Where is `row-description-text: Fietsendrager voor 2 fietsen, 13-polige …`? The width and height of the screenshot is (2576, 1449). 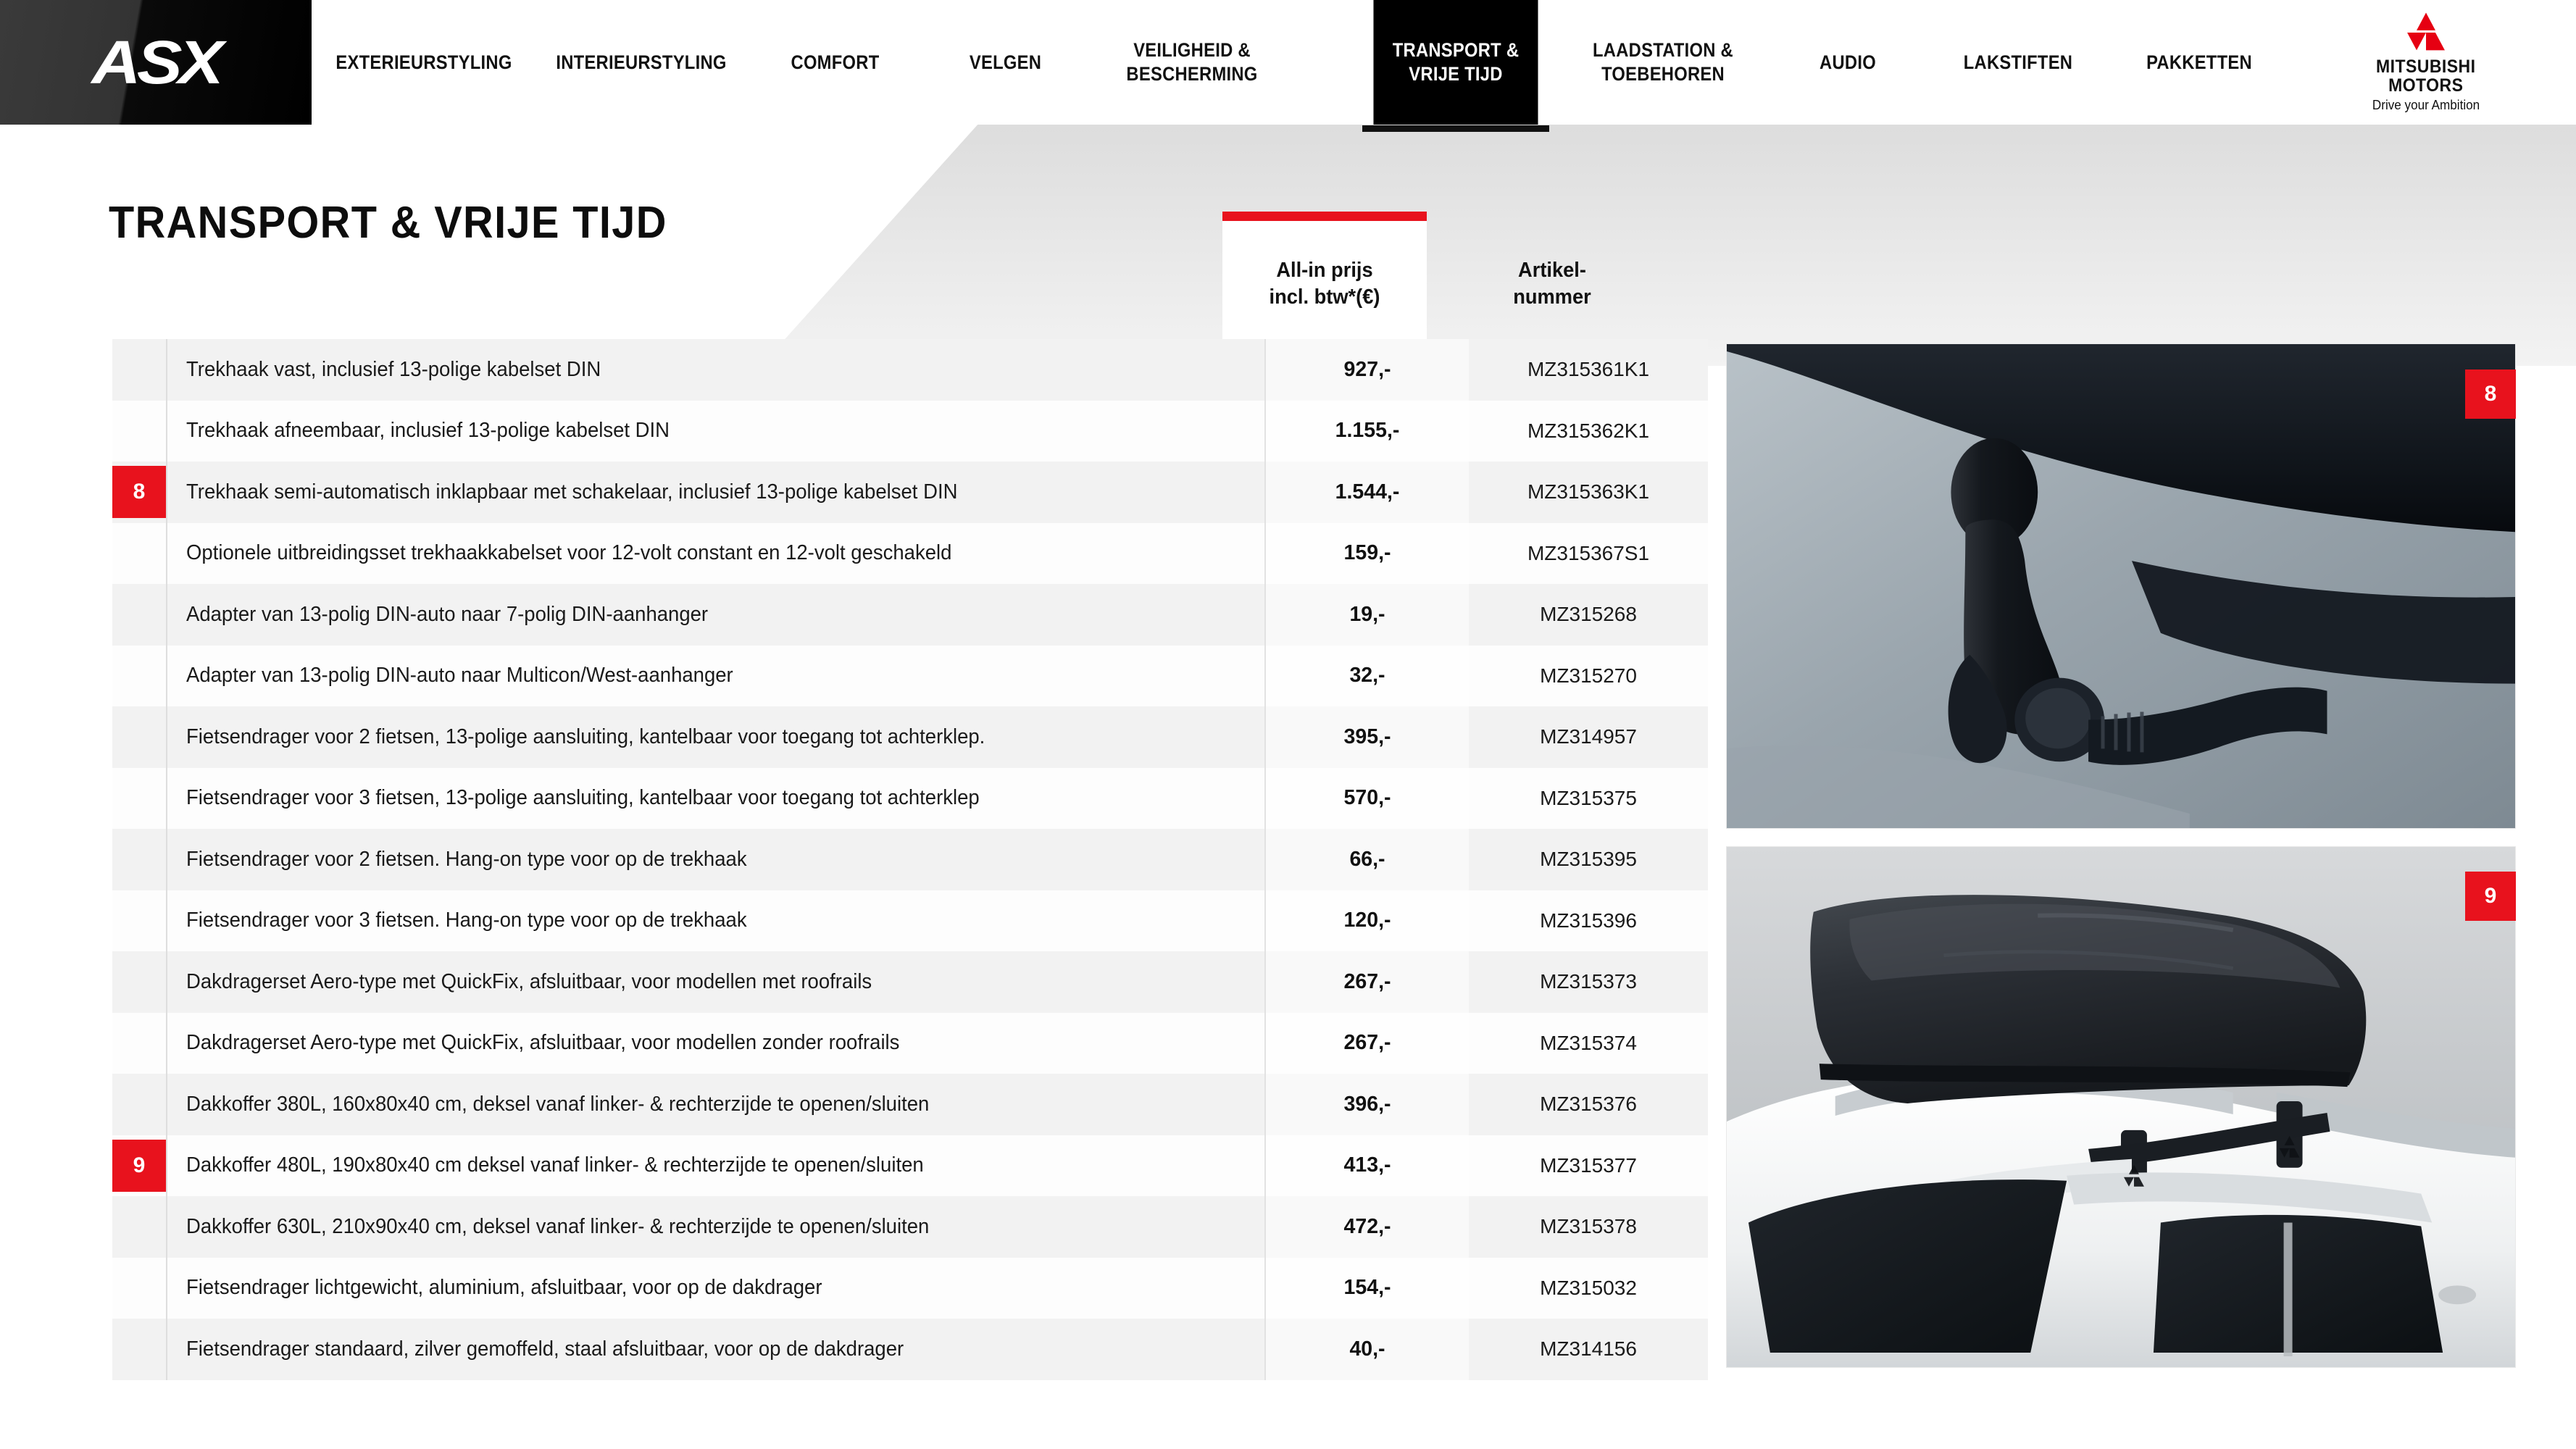 row-description-text: Fietsendrager voor 2 fietsen, 13-polige … is located at coordinates (585, 736).